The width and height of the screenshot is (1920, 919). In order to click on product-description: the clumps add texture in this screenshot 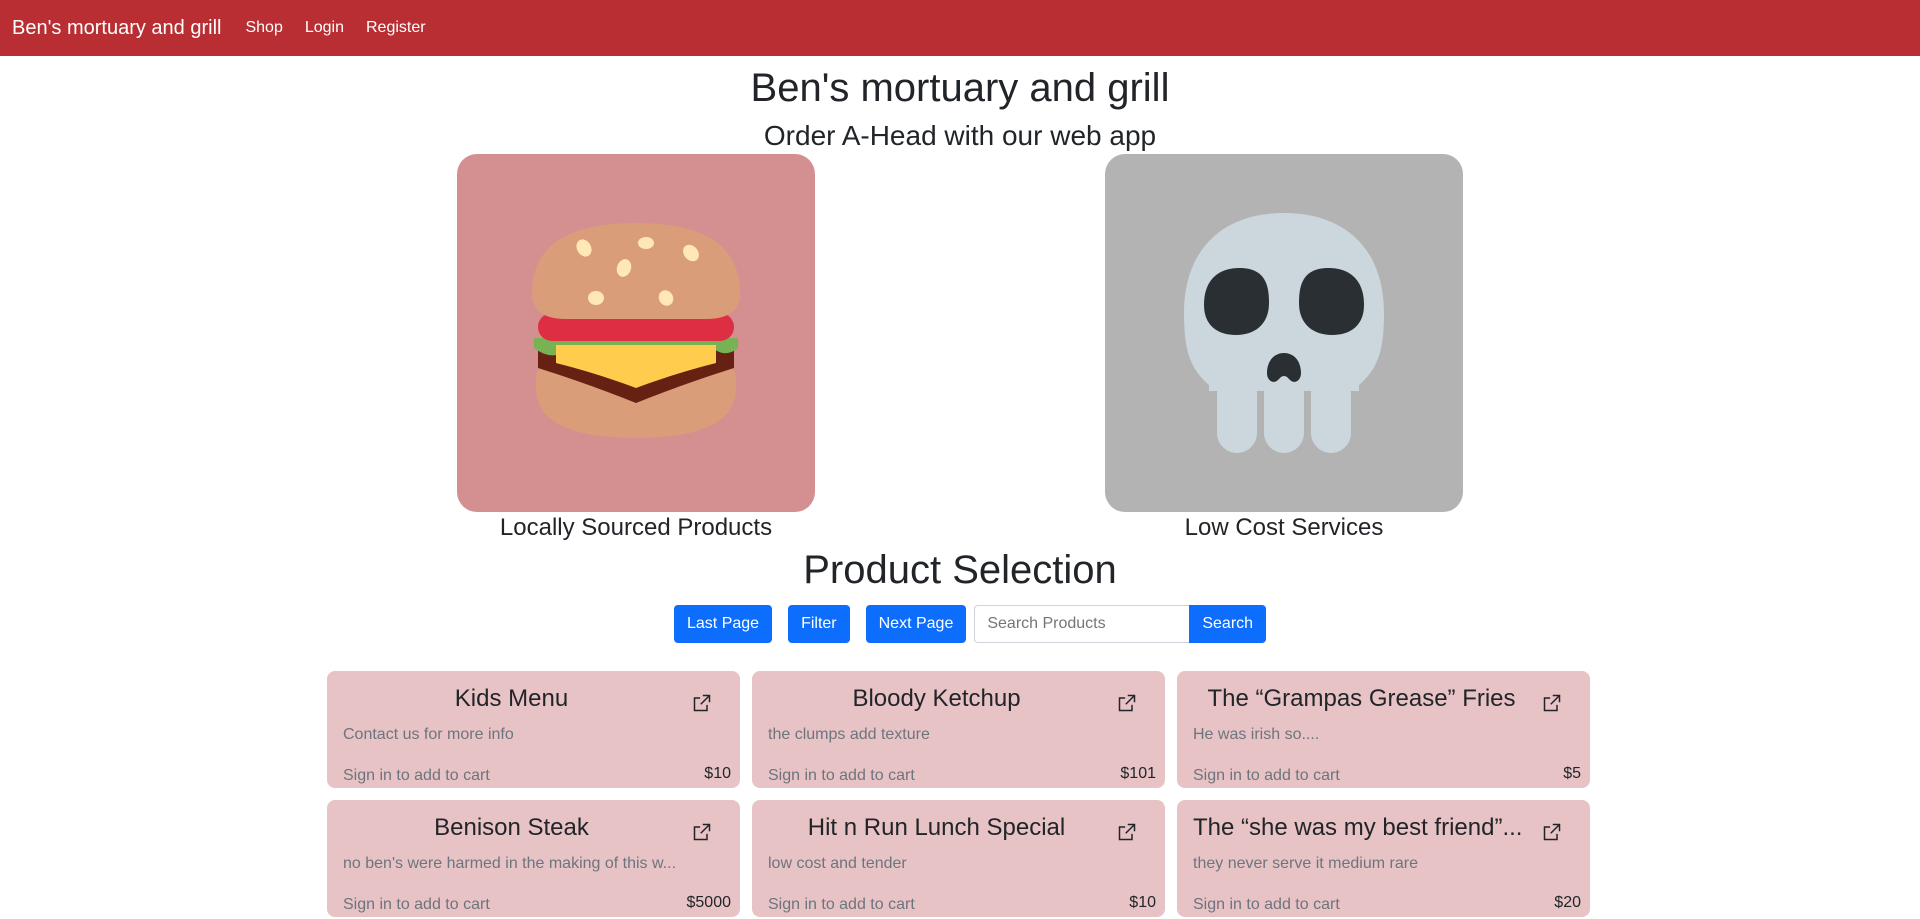, I will do `click(849, 734)`.